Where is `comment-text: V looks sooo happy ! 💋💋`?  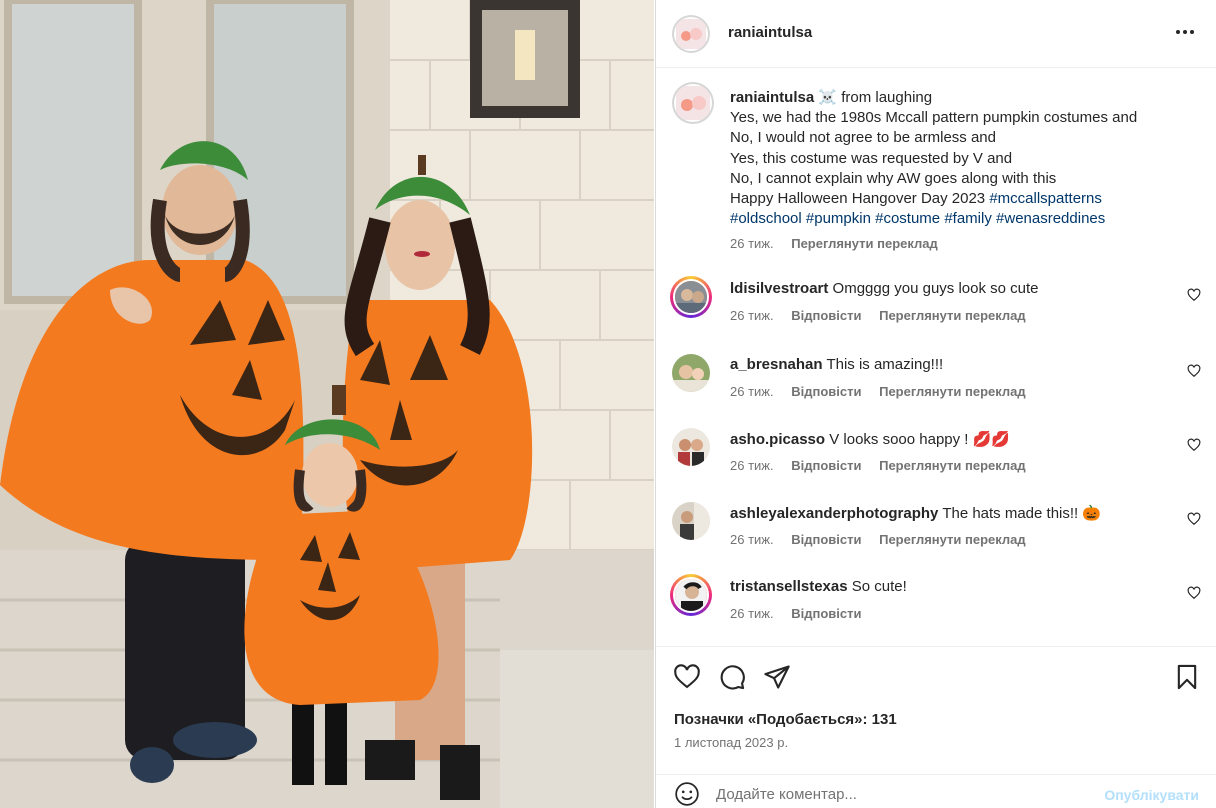
comment-text: V looks sooo happy ! 💋💋 is located at coordinates (919, 439).